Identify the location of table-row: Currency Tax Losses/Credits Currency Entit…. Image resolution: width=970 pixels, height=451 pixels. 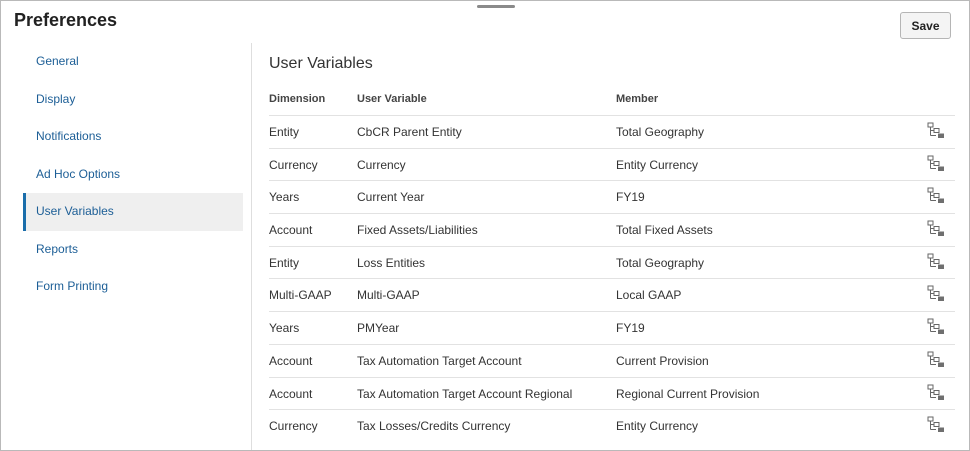
(612, 425).